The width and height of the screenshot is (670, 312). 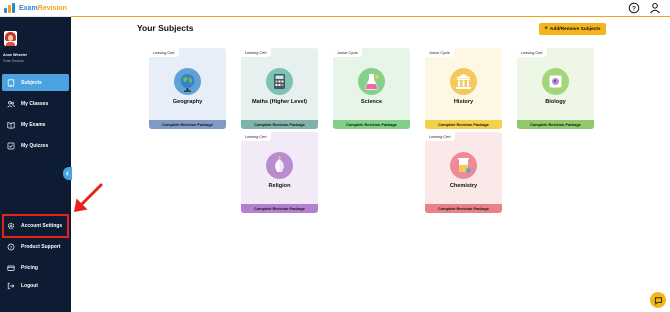 What do you see at coordinates (88, 197) in the screenshot?
I see `annotation-arrow-icon` at bounding box center [88, 197].